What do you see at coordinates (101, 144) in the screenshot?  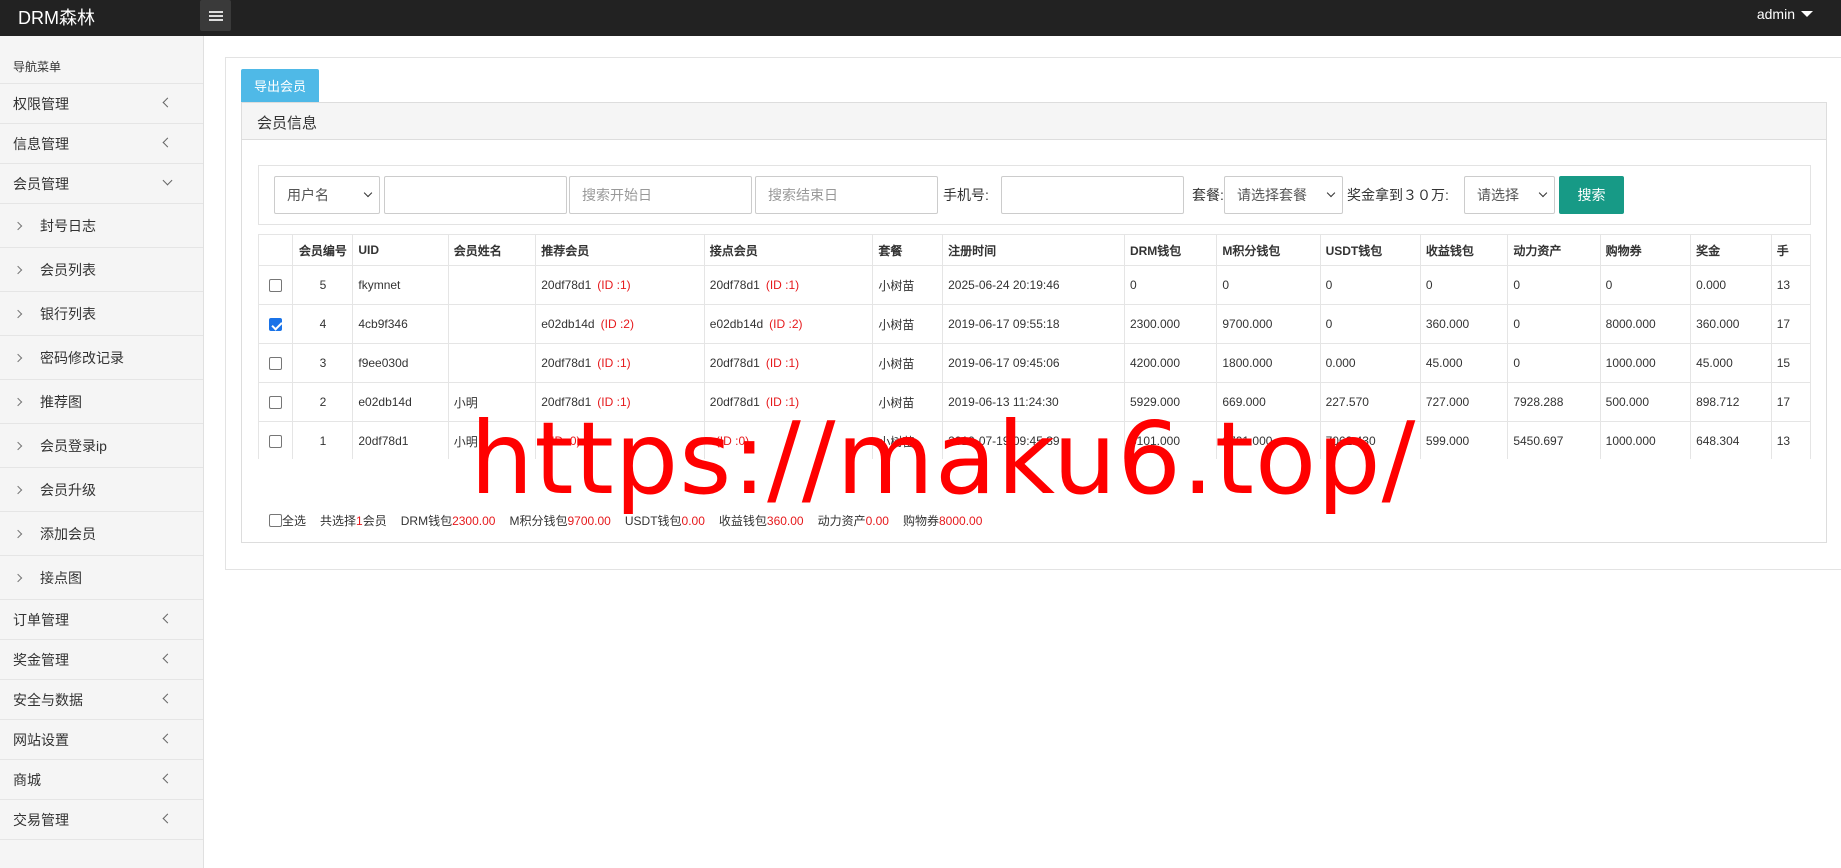 I see `sidebar-item-info: 信息管理` at bounding box center [101, 144].